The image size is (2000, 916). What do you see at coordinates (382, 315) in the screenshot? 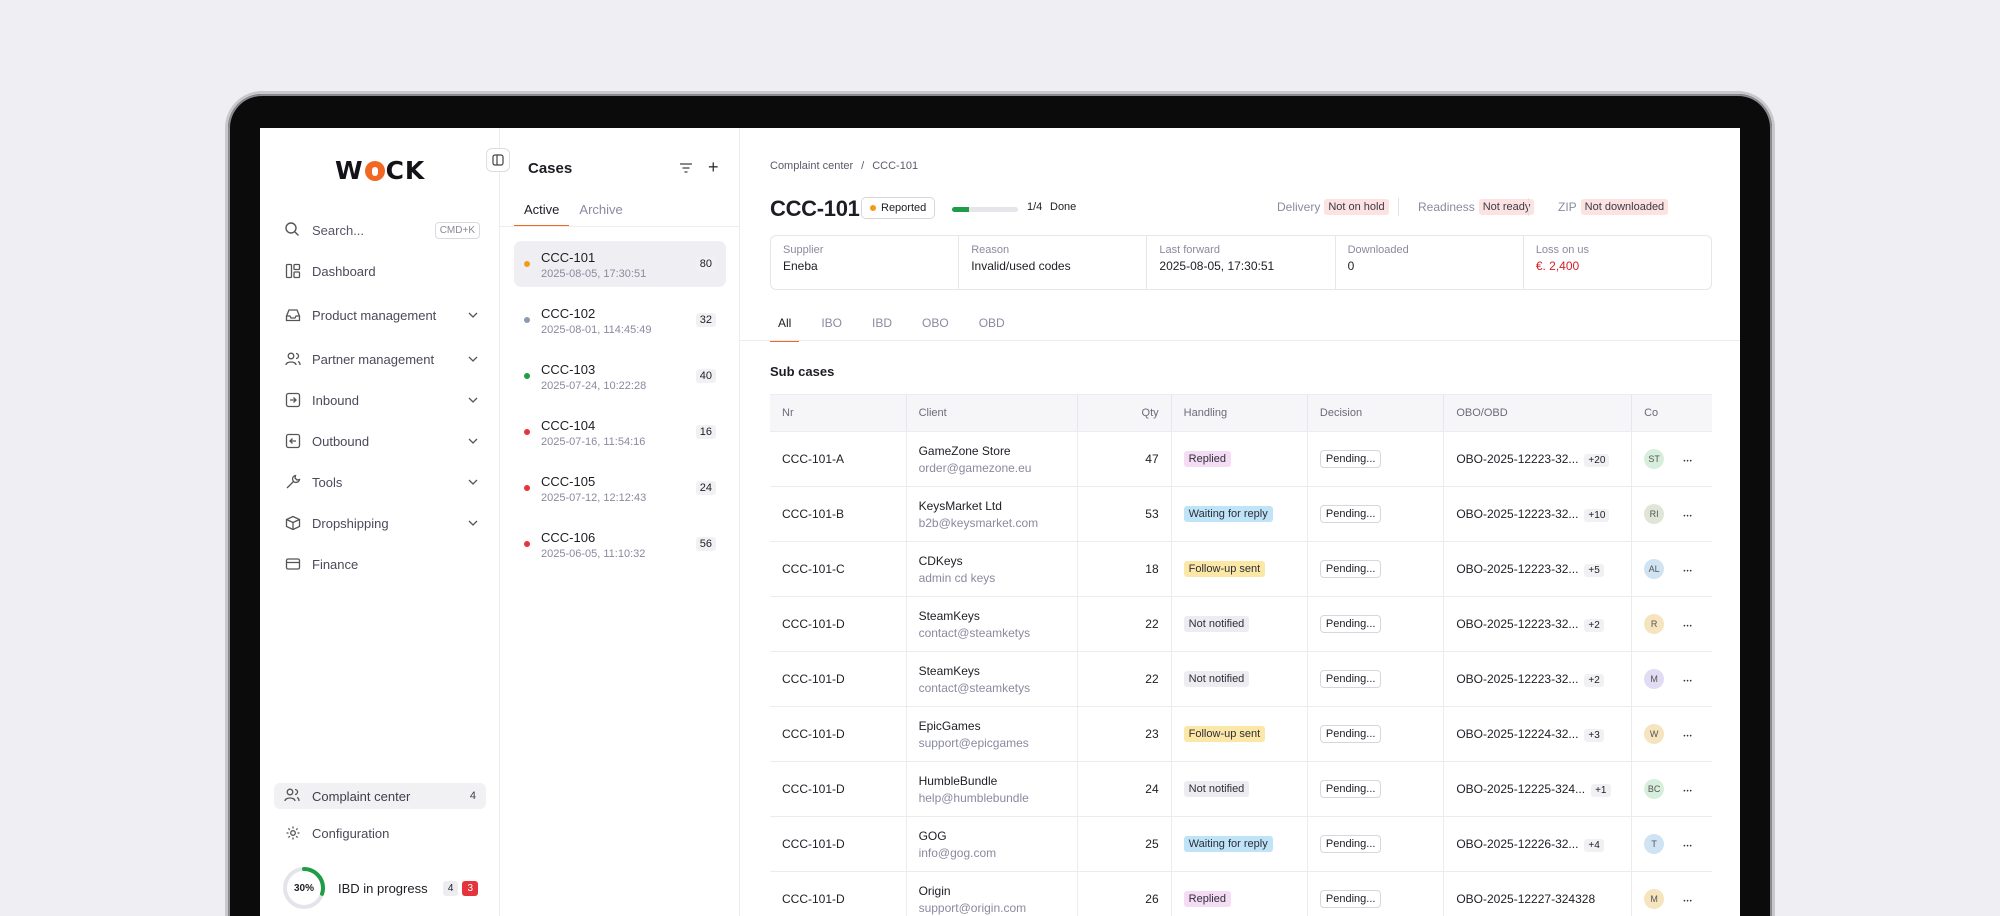
I see `sidebar-item-product-management: Product management` at bounding box center [382, 315].